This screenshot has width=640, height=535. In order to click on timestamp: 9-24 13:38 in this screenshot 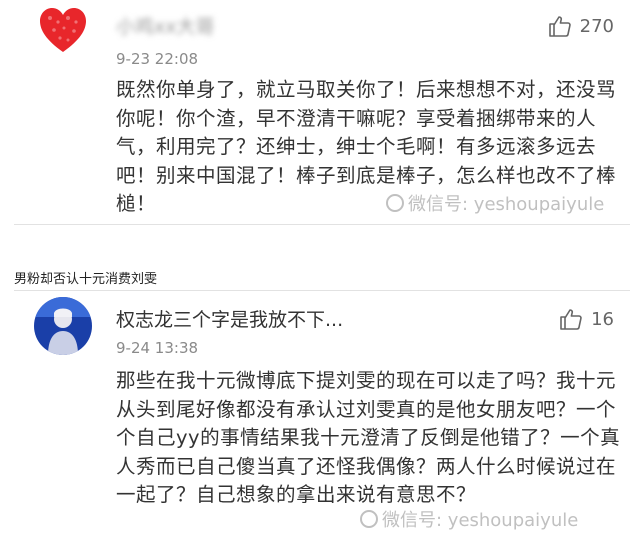, I will do `click(157, 348)`.